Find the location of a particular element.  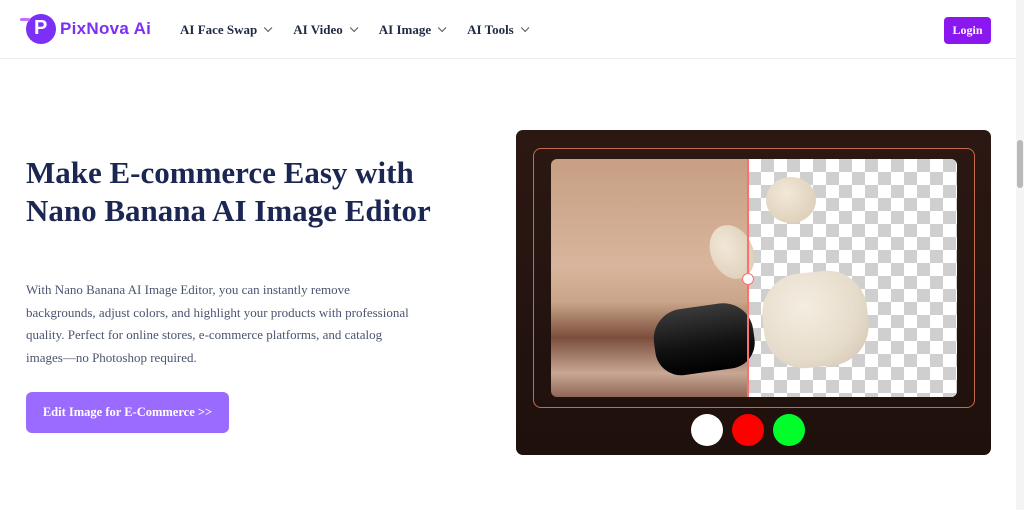

nav-item-ai-image: AI Image is located at coordinates (412, 30).